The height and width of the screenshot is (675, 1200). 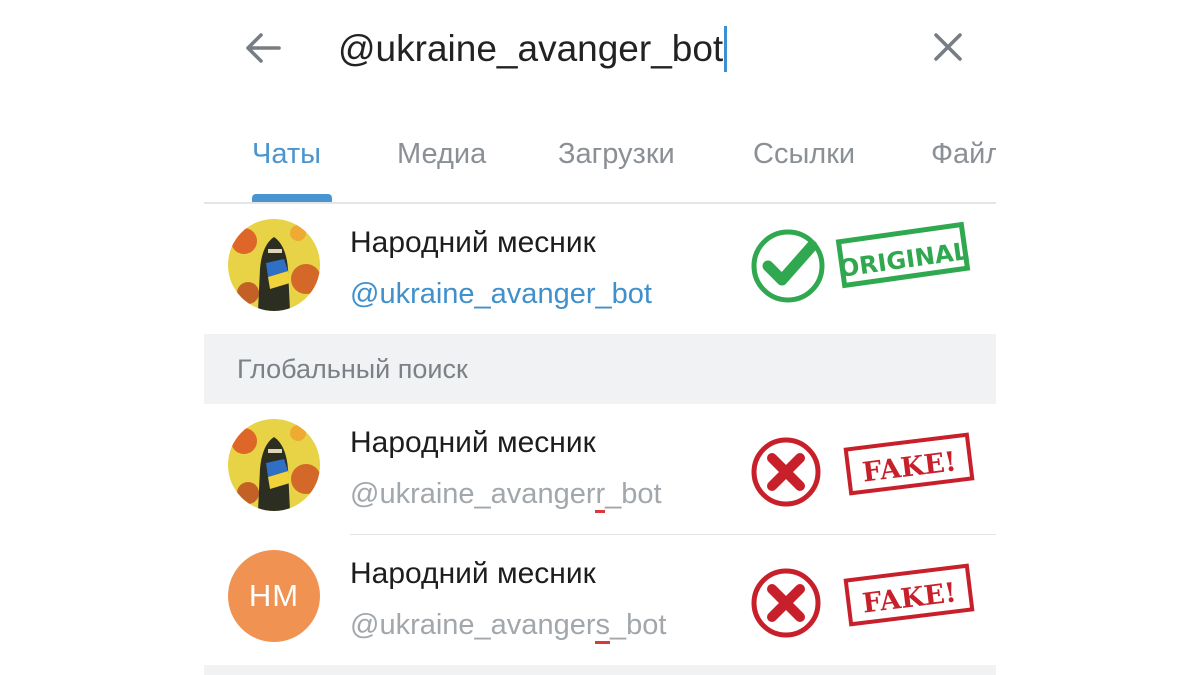 What do you see at coordinates (263, 48) in the screenshot?
I see `back-arrow-icon` at bounding box center [263, 48].